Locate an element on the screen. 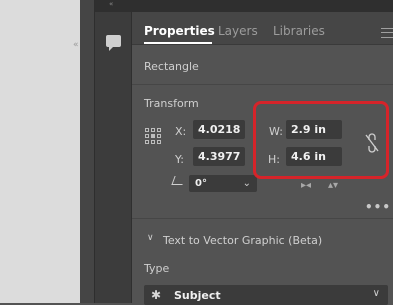 The image size is (393, 305). comment-icon is located at coordinates (113, 43).